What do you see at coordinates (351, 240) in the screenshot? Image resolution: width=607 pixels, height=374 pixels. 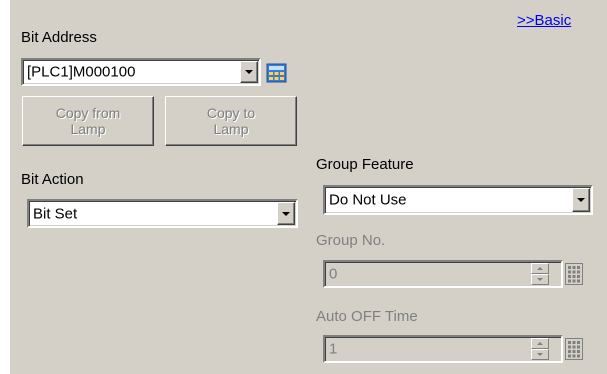 I see `group-no-label: Group No.` at bounding box center [351, 240].